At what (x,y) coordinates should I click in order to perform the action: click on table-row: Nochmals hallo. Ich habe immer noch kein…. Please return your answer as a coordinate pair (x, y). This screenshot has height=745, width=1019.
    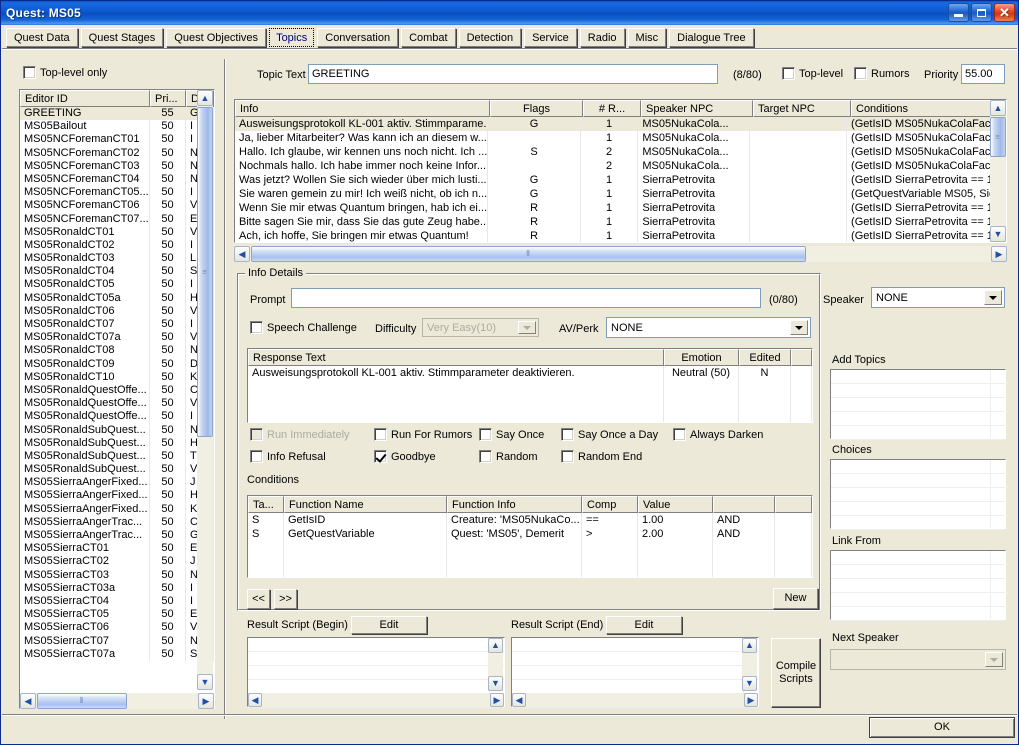
    Looking at the image, I should click on (620, 166).